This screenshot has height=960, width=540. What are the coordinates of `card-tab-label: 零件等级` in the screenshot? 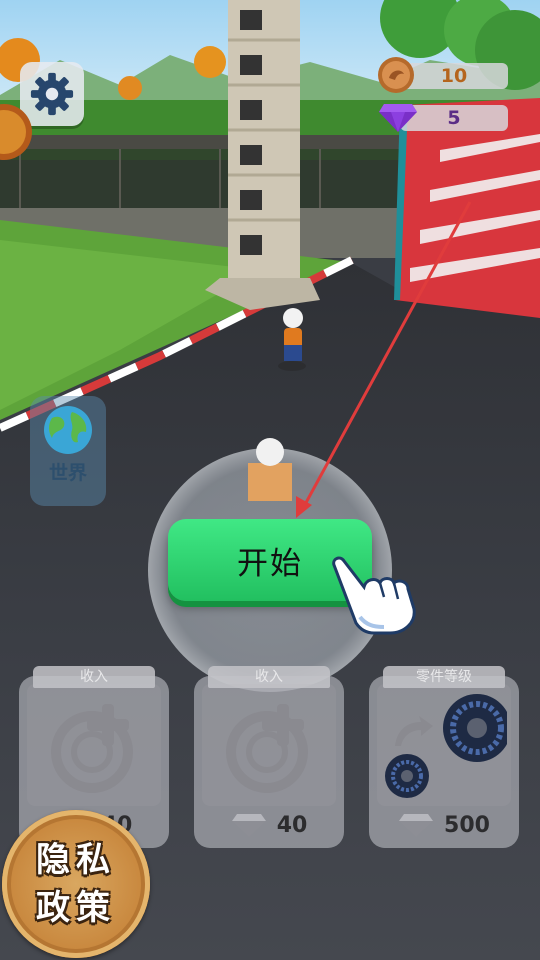 It's located at (444, 677).